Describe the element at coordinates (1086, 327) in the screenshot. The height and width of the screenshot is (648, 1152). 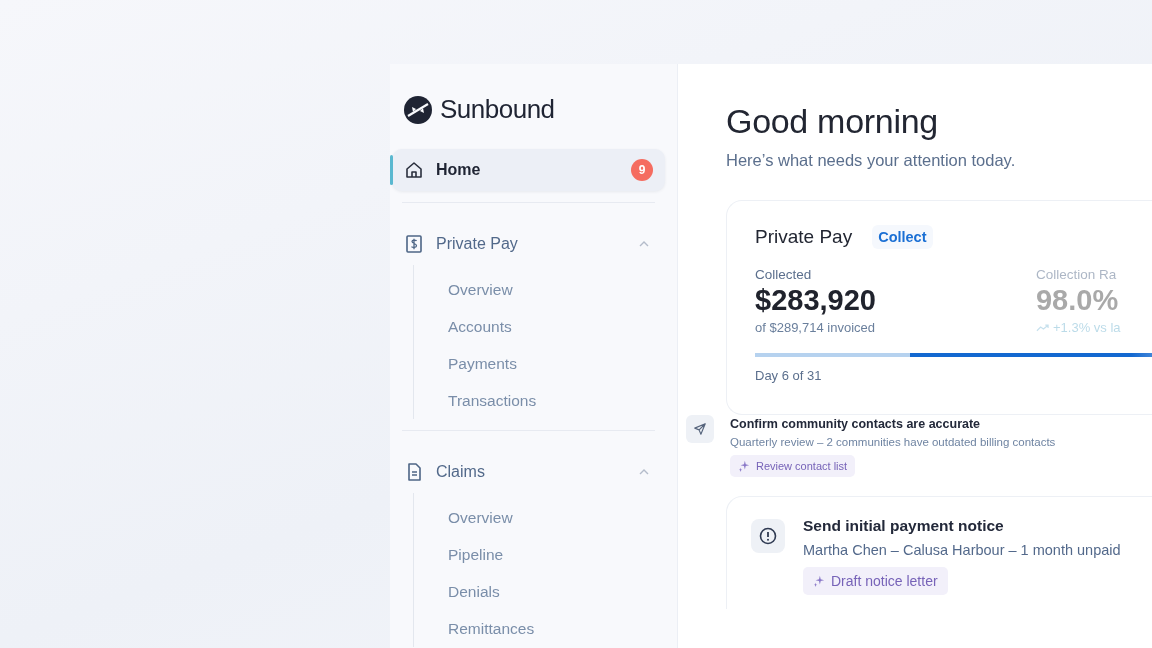
I see `metric-note: +1.3% vs la` at that location.